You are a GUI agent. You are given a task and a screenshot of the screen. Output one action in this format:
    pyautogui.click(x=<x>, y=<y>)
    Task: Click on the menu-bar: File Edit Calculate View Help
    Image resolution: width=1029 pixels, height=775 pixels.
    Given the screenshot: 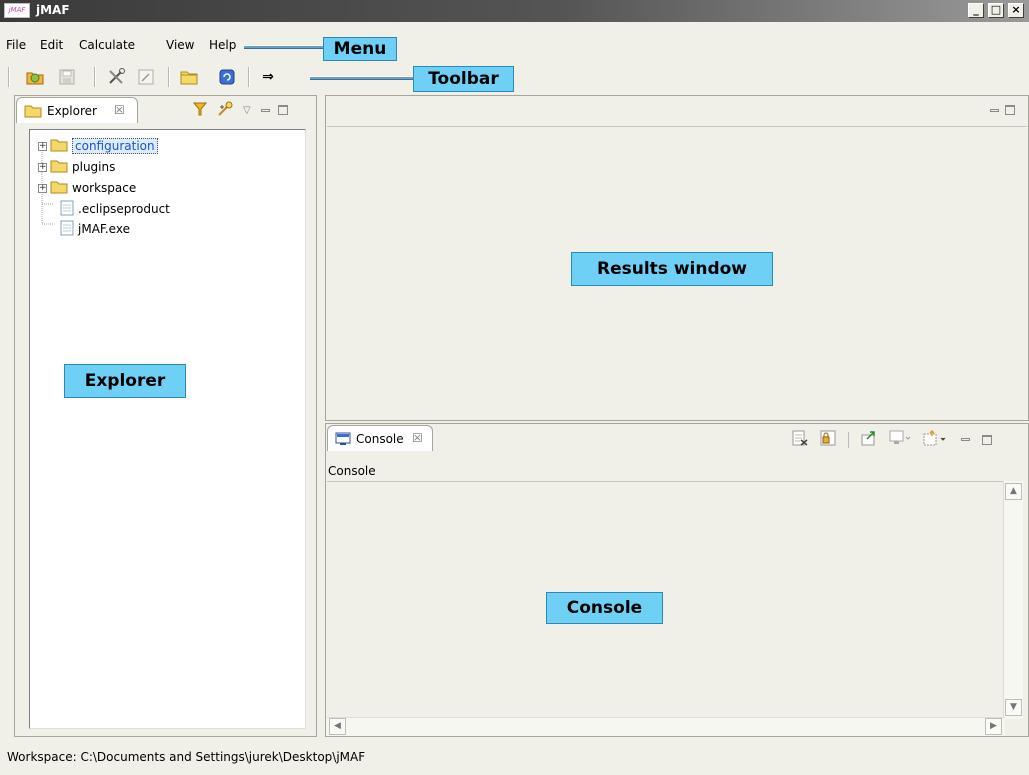 What is the action you would take?
    pyautogui.click(x=130, y=46)
    